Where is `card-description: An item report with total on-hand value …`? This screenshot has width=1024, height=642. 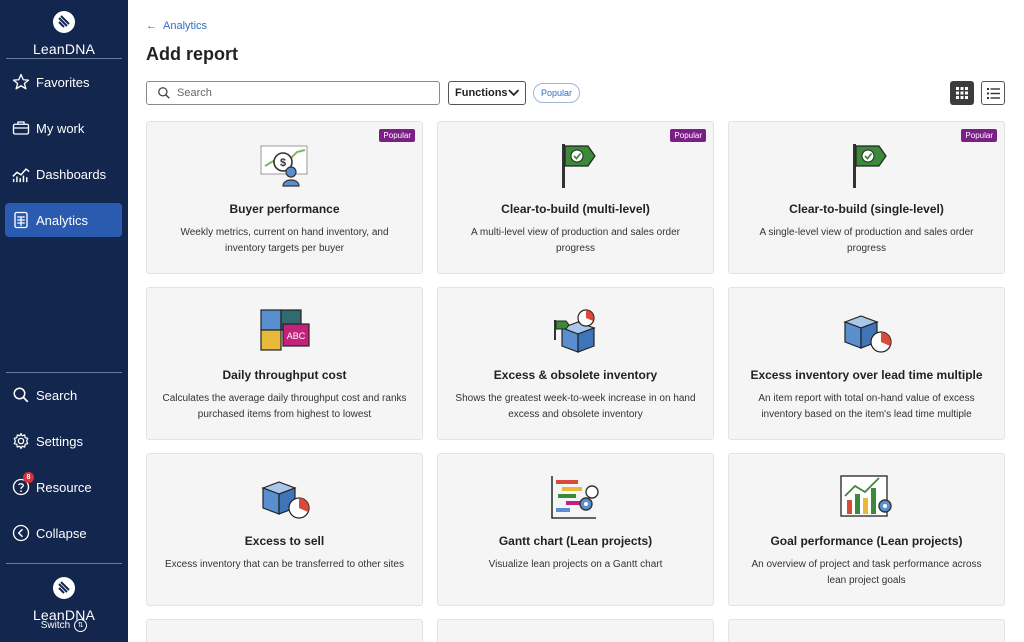 card-description: An item report with total on-hand value … is located at coordinates (866, 406).